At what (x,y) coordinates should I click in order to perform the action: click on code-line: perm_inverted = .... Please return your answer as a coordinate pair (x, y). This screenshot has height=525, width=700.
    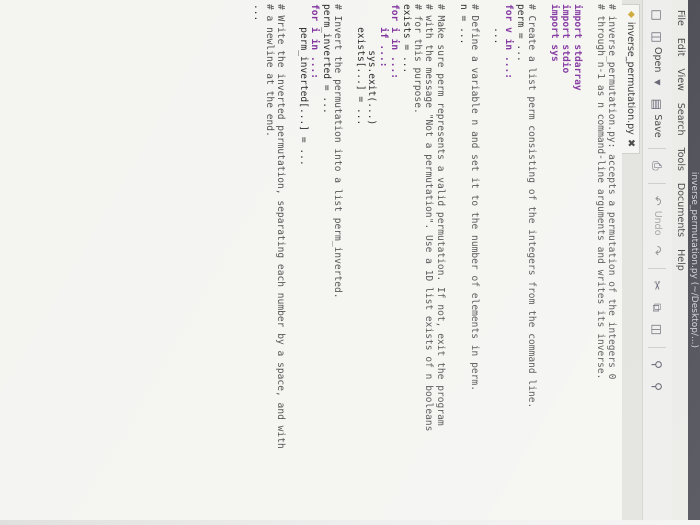
    Looking at the image, I should click on (326, 59).